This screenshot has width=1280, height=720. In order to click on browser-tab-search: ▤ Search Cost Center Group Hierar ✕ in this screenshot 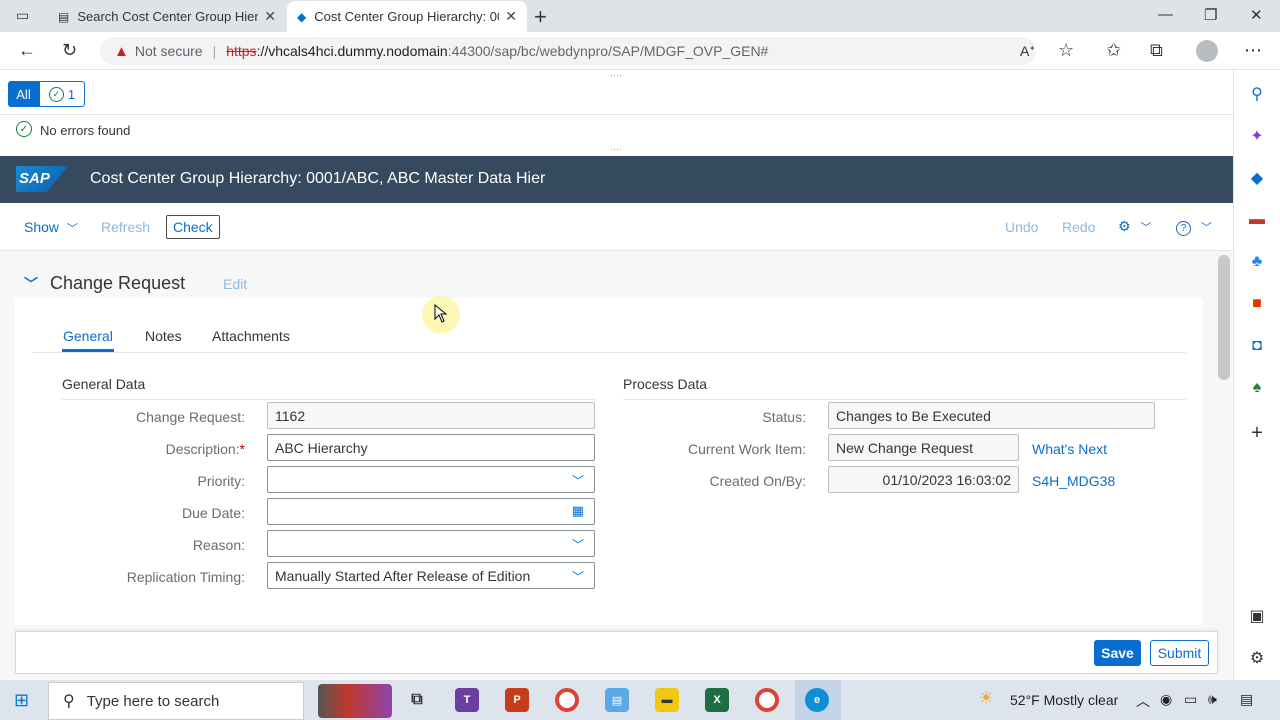, I will do `click(167, 16)`.